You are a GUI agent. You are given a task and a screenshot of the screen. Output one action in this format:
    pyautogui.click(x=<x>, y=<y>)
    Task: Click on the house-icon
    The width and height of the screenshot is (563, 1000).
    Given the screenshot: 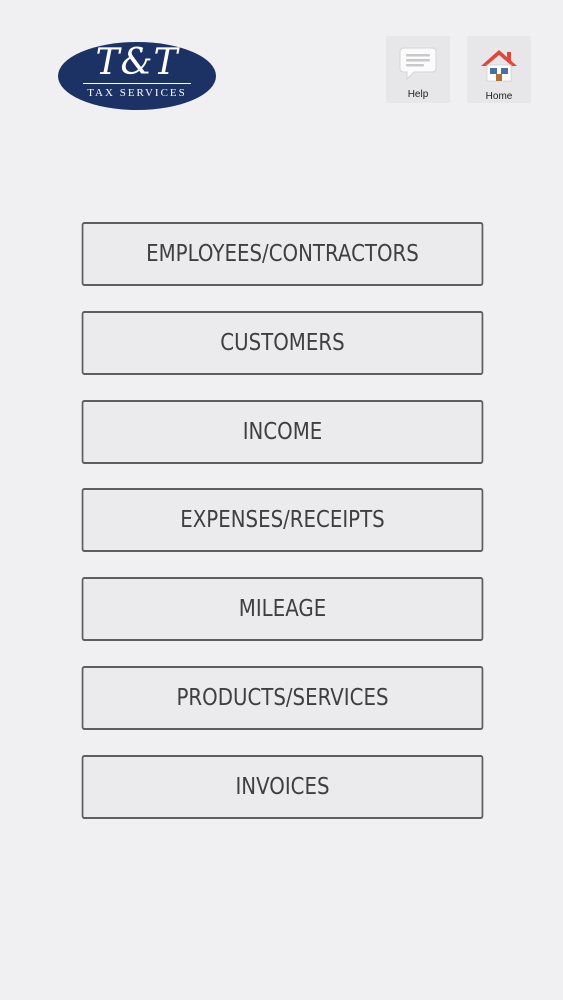 What is the action you would take?
    pyautogui.click(x=499, y=66)
    